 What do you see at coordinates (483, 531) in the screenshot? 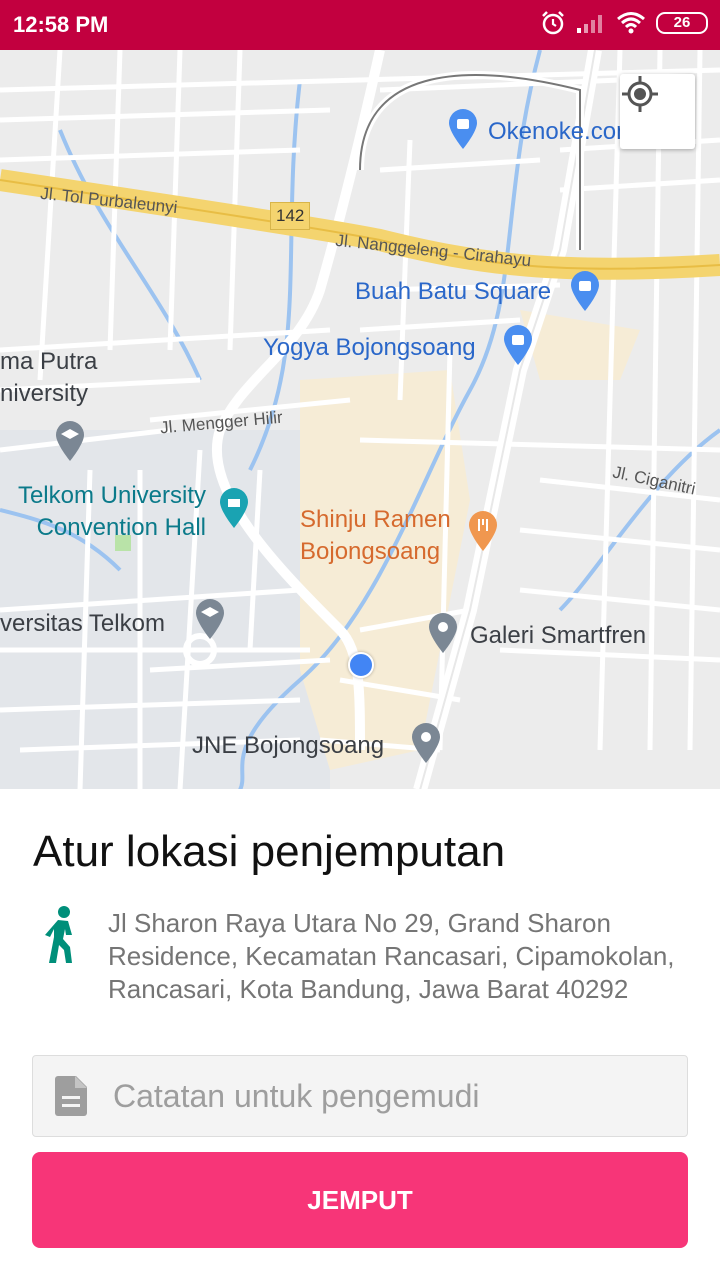
I see `restaurant-pin-icon` at bounding box center [483, 531].